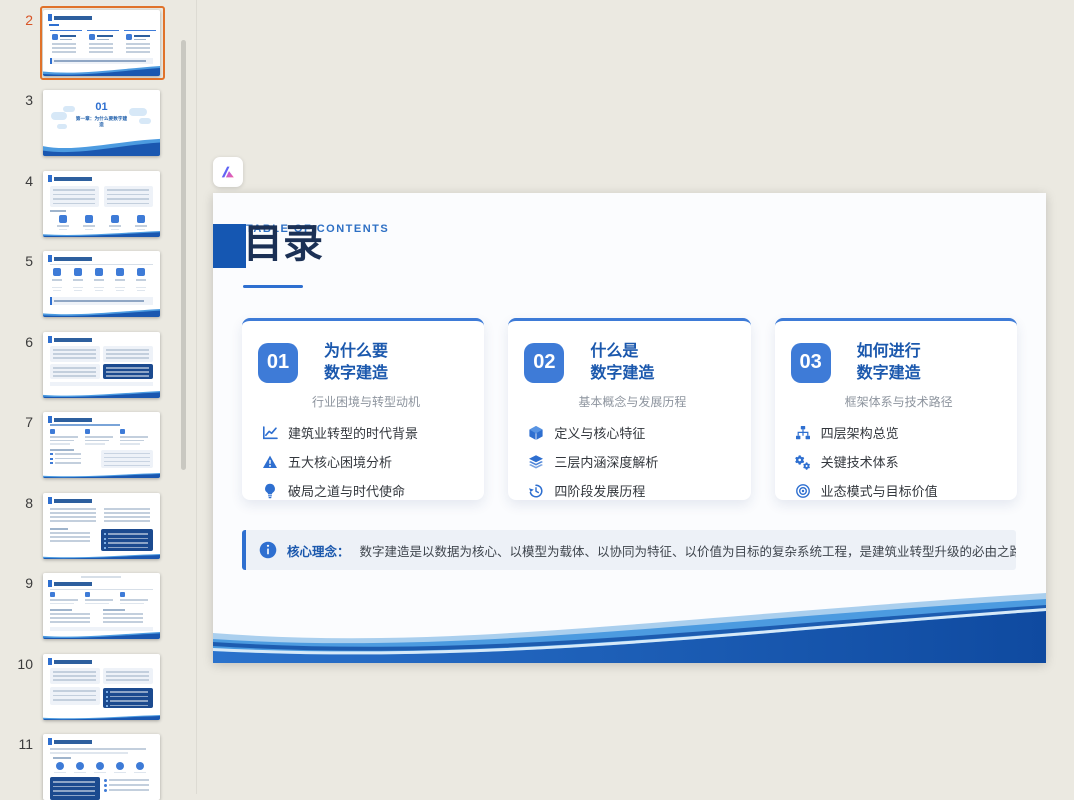  I want to click on card-title: 如何进行 数字建造, so click(888, 362).